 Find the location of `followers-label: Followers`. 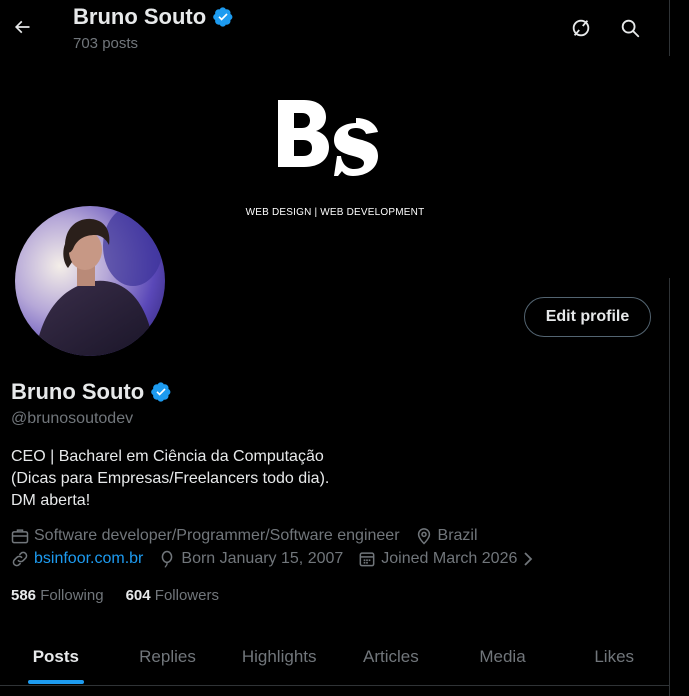

followers-label: Followers is located at coordinates (186, 595).